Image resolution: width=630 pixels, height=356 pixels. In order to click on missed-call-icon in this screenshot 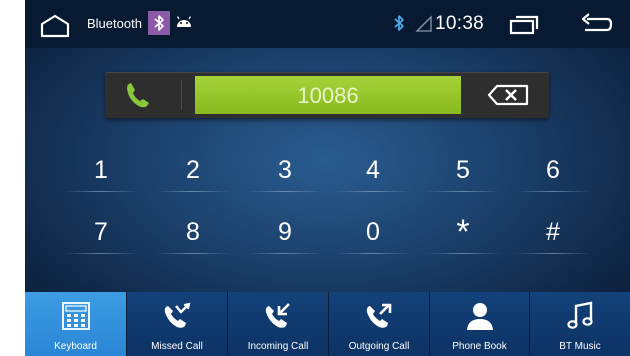, I will do `click(177, 315)`.